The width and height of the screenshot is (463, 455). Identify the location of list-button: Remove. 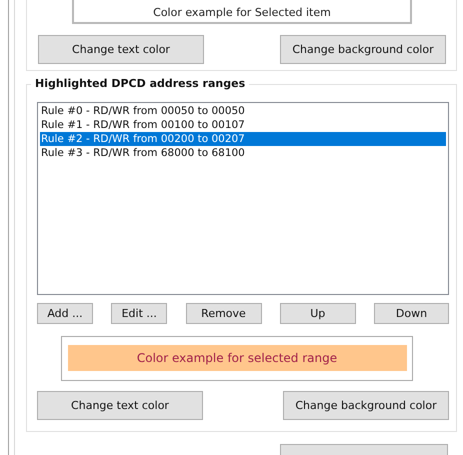
(224, 313).